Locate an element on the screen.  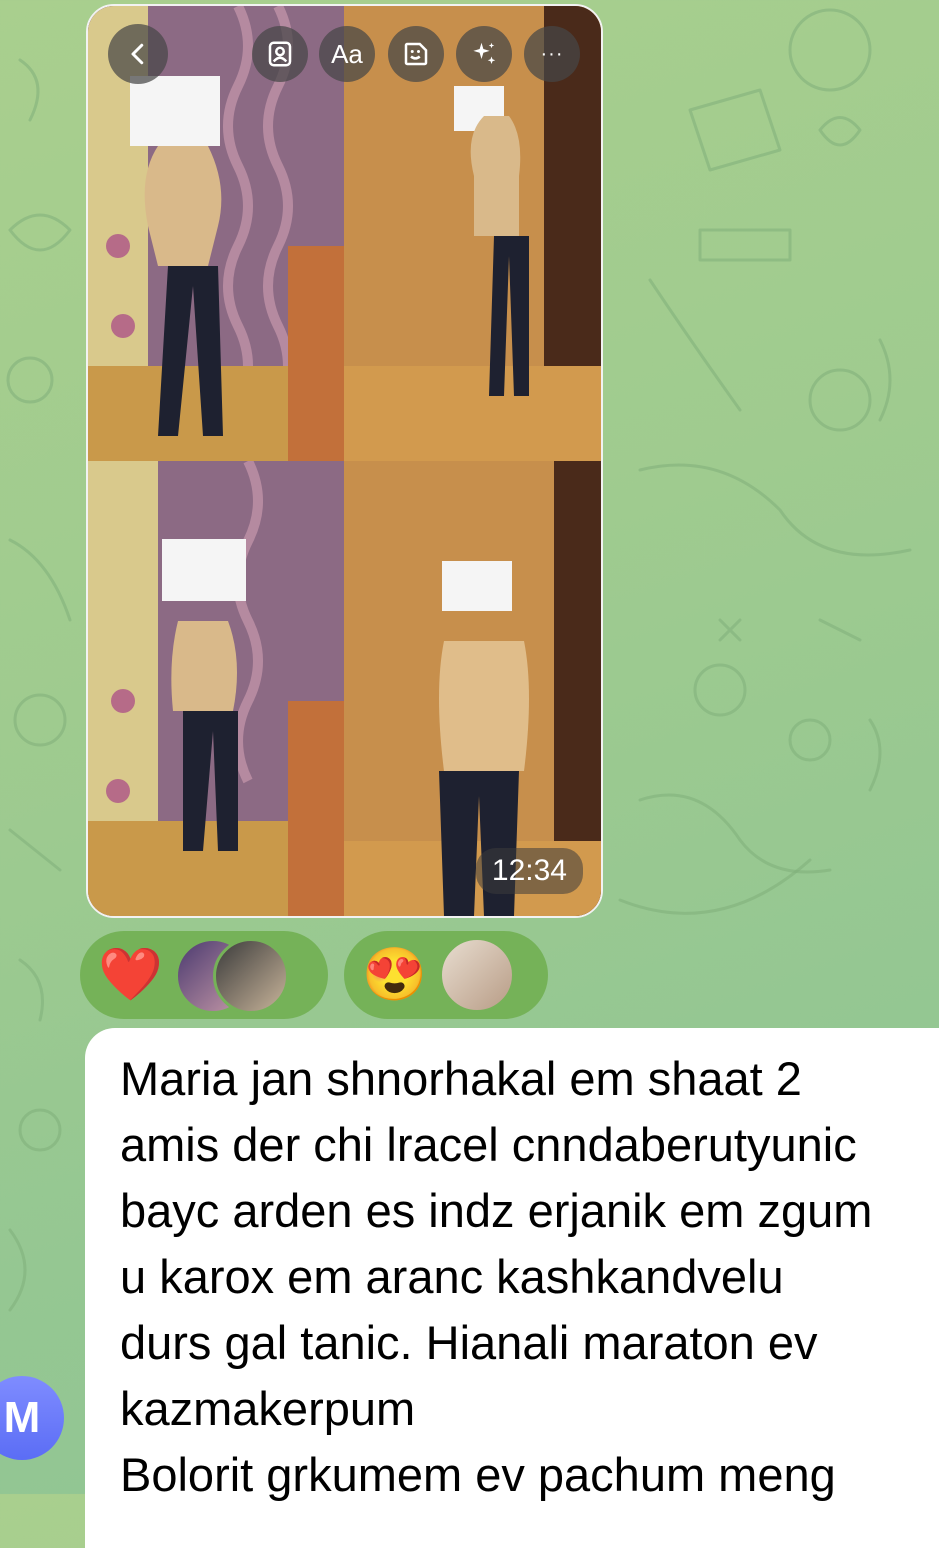
more-button: ··· is located at coordinates (552, 54).